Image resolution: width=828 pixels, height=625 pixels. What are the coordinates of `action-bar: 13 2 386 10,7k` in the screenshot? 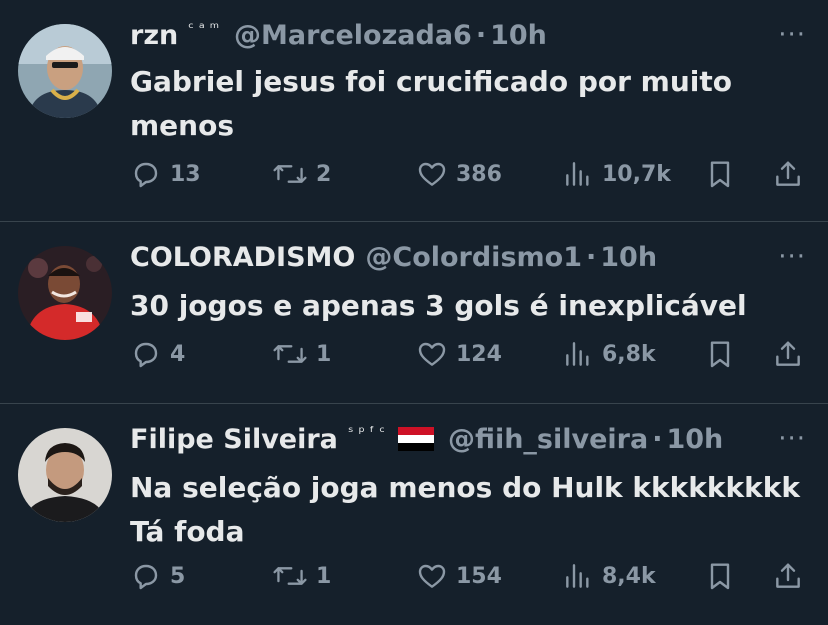 It's located at (479, 178).